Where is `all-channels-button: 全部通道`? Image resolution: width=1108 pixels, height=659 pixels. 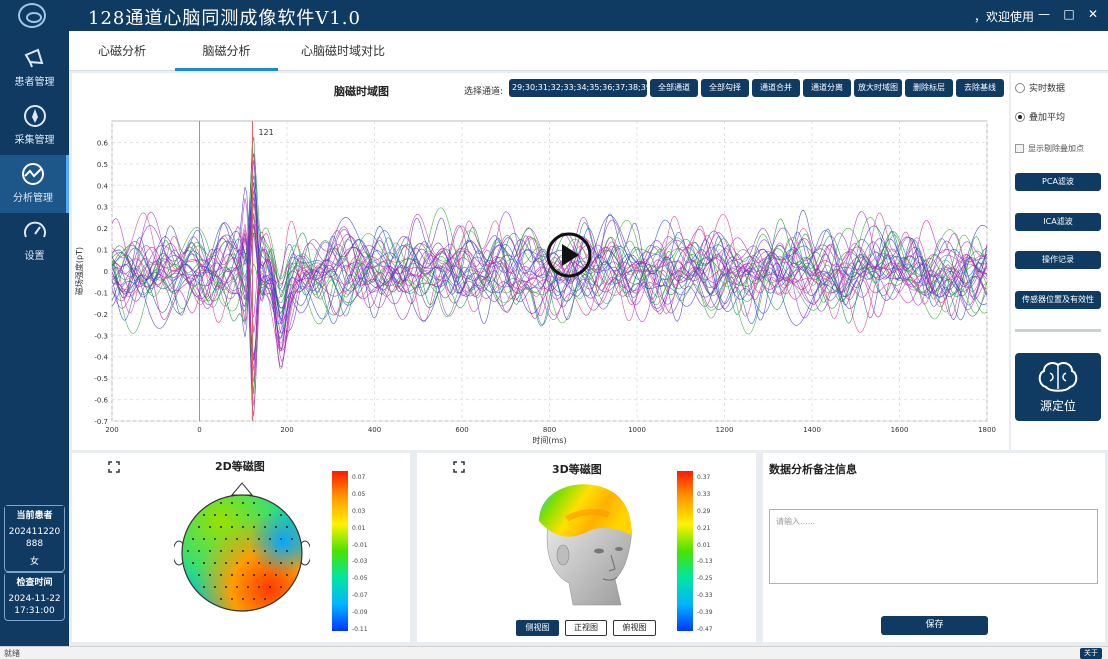
all-channels-button: 全部通道 is located at coordinates (674, 88).